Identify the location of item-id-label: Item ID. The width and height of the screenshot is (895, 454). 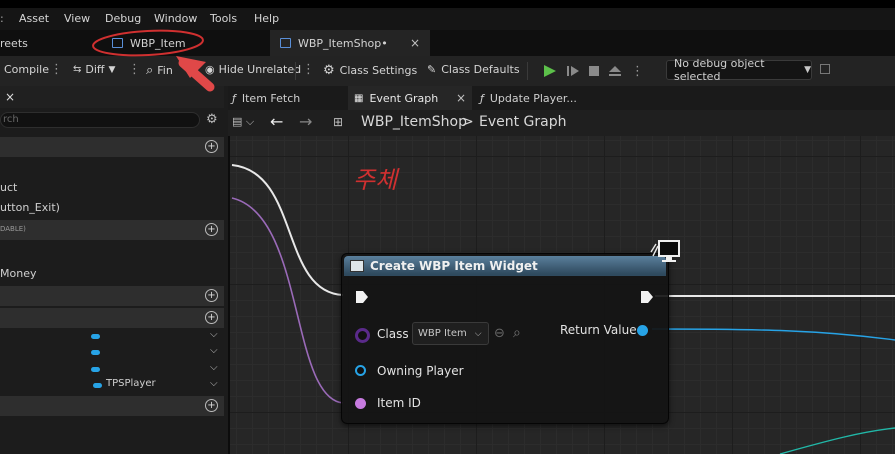
(399, 403).